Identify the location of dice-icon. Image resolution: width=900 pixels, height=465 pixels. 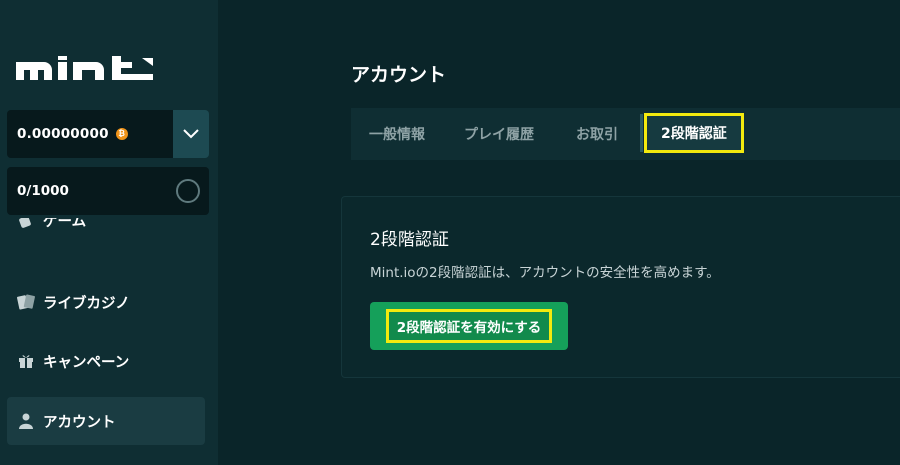
(26, 224).